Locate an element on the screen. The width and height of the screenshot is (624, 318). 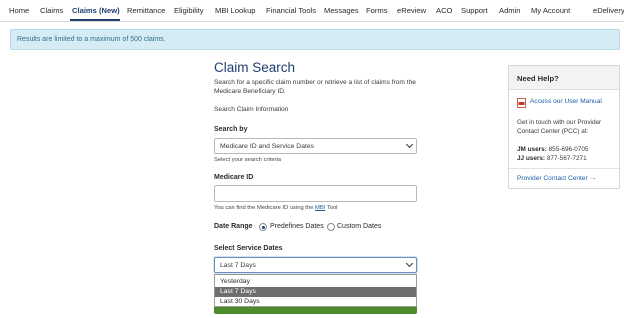
option-last-30-days: Last 30 Days is located at coordinates (315, 302).